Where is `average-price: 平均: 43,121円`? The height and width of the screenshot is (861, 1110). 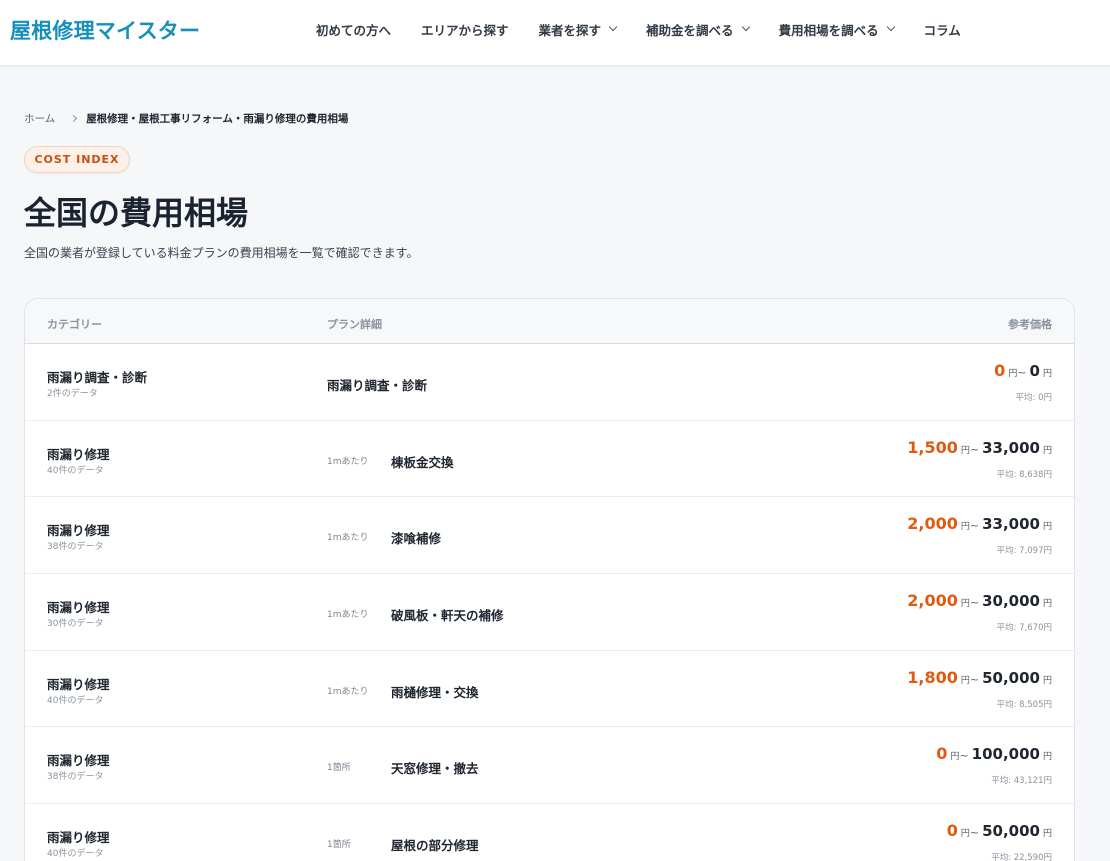
average-price: 平均: 43,121円 is located at coordinates (1021, 781).